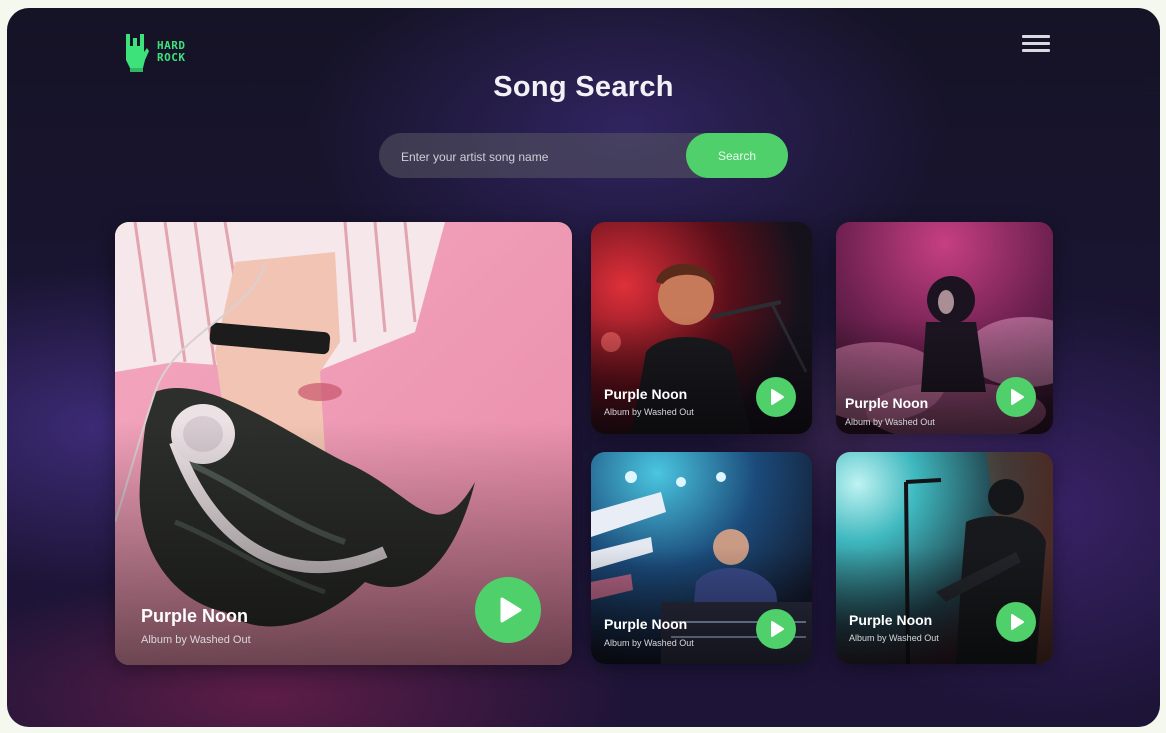  I want to click on hamburger-menu-icon, so click(1036, 45).